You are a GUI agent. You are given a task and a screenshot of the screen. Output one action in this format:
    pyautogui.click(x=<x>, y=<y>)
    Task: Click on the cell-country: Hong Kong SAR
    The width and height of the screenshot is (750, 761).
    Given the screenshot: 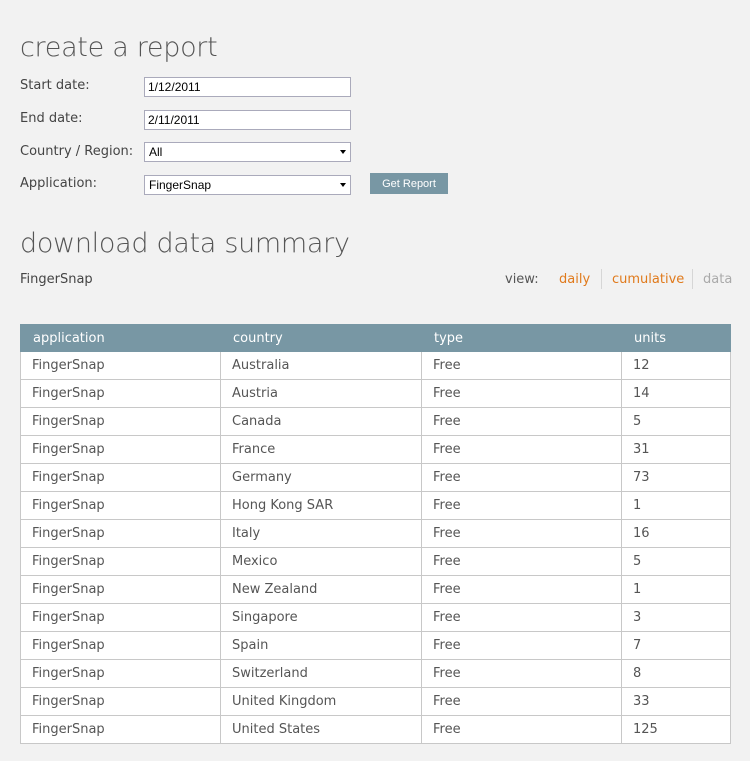 What is the action you would take?
    pyautogui.click(x=321, y=505)
    